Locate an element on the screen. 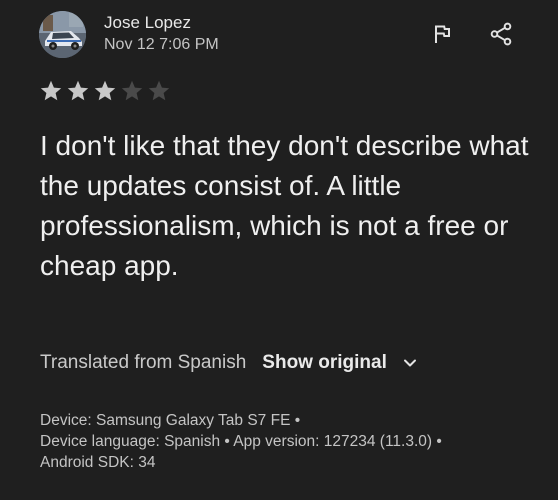 The height and width of the screenshot is (500, 558). device-model: Device: Samsung Galaxy Tab S7 FE • is located at coordinates (170, 420).